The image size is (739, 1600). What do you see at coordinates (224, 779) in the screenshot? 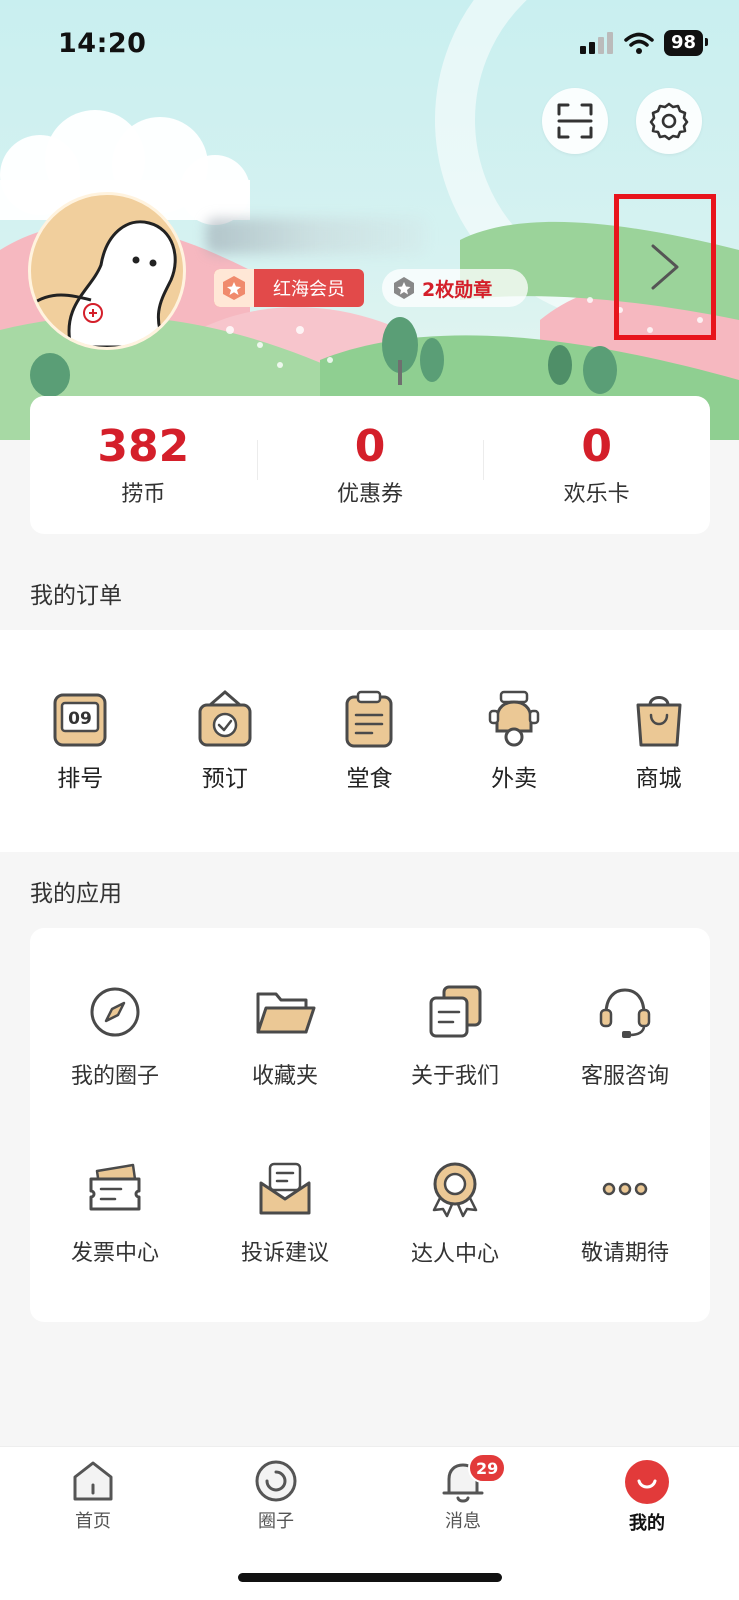
I see `order-label: 预订` at bounding box center [224, 779].